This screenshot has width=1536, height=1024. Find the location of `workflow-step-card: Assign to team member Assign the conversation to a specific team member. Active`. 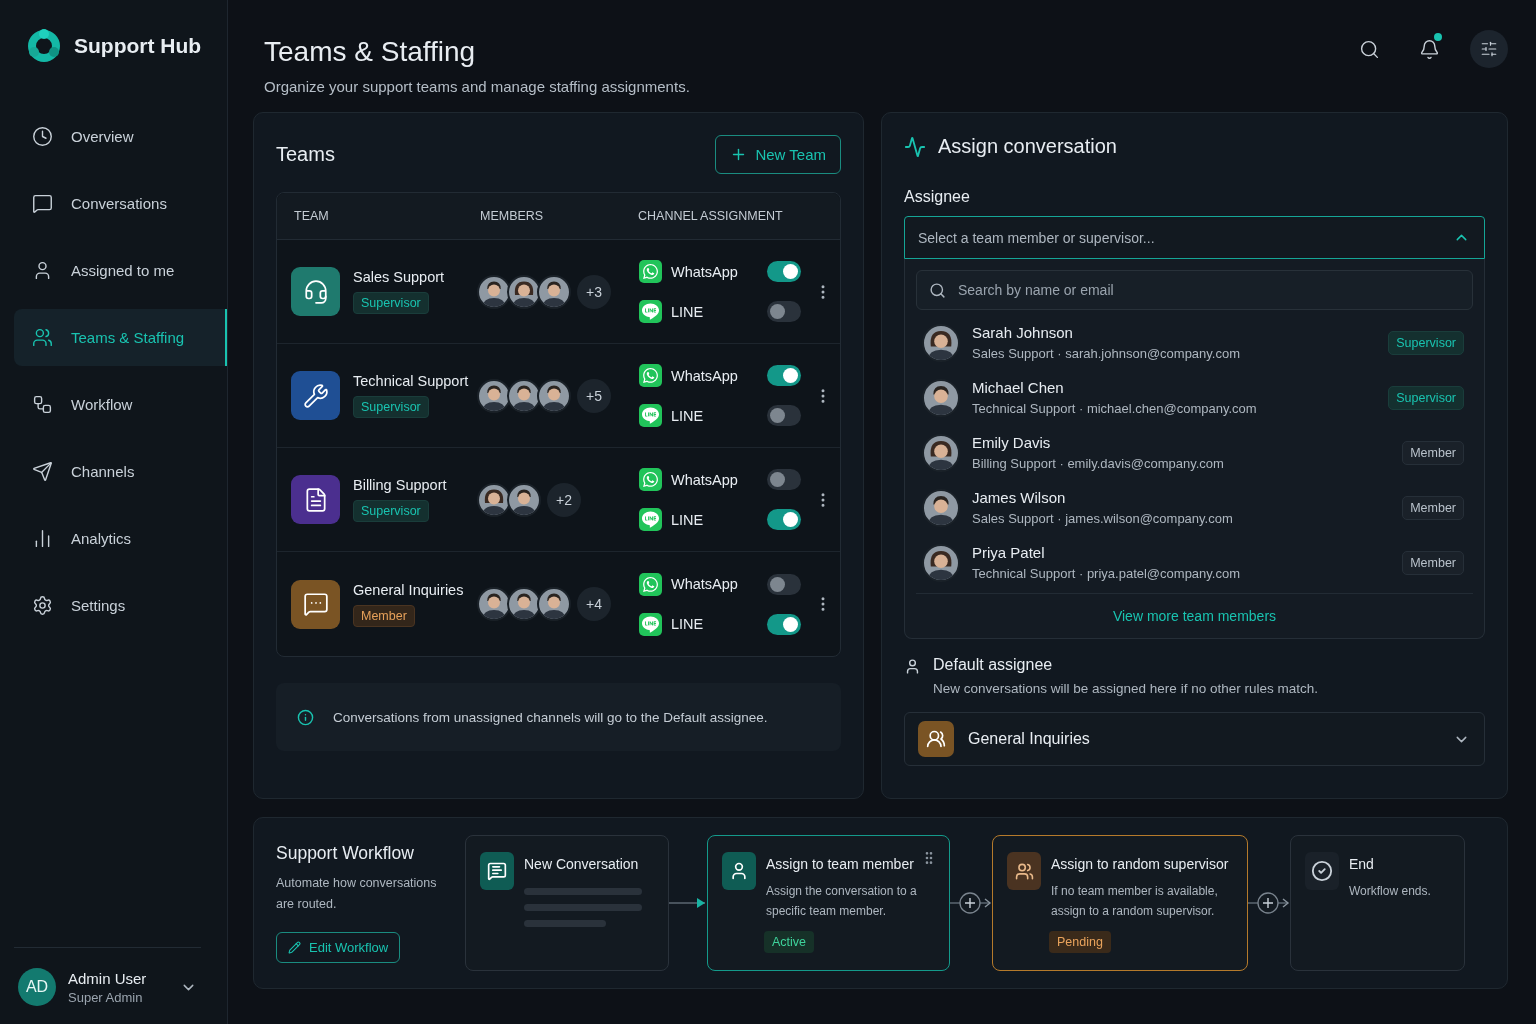

workflow-step-card: Assign to team member Assign the conversation to a specific team member. Active is located at coordinates (828, 903).